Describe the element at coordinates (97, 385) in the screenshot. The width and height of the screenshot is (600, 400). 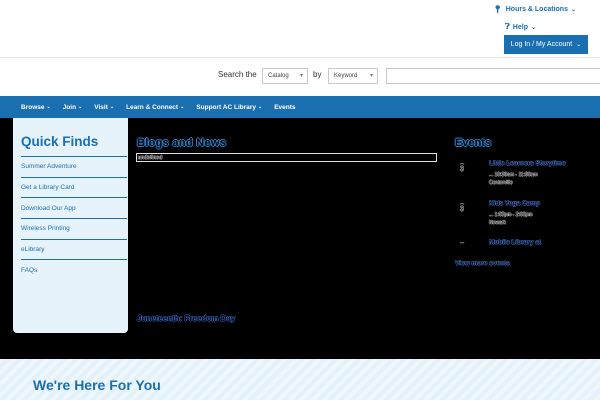
I see `here-for-you-title: We're Here For You` at that location.